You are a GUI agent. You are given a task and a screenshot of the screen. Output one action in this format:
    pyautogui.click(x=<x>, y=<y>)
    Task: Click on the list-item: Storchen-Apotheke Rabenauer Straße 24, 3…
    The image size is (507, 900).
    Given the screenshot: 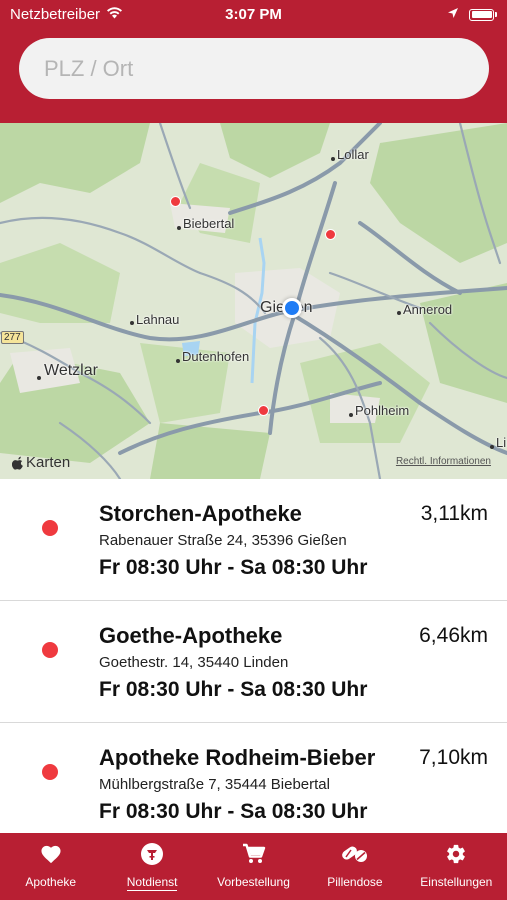 What is the action you would take?
    pyautogui.click(x=253, y=540)
    